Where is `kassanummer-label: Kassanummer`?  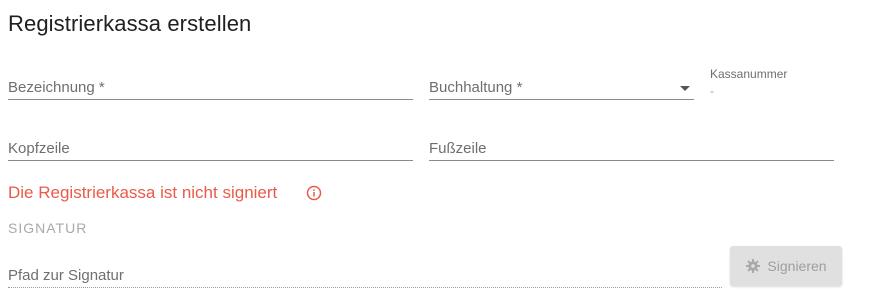
kassanummer-label: Kassanummer is located at coordinates (749, 74).